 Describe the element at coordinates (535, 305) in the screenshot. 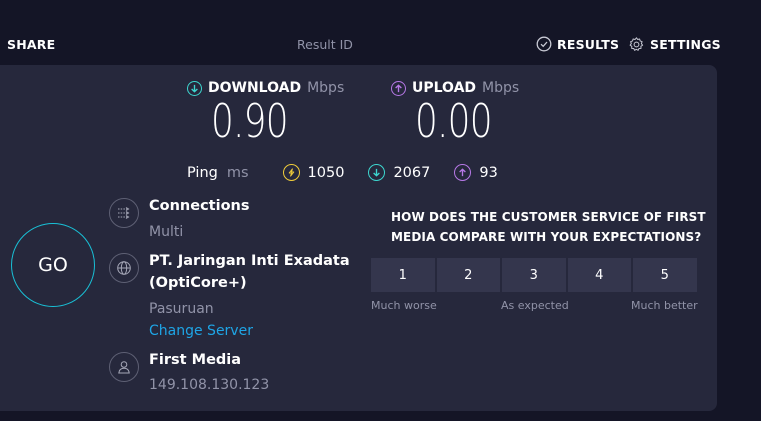

I see `scale-label-mid: As expected` at that location.